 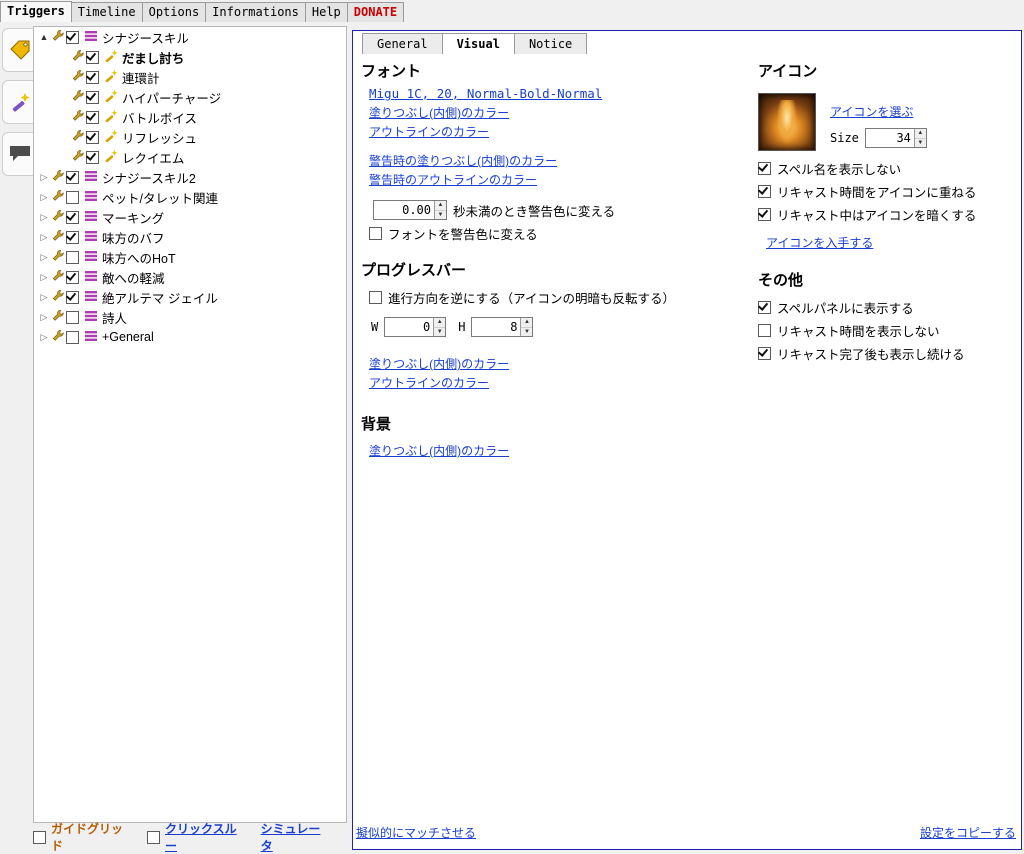 I want to click on show-in-spell-panel-checkbox, so click(x=764, y=307).